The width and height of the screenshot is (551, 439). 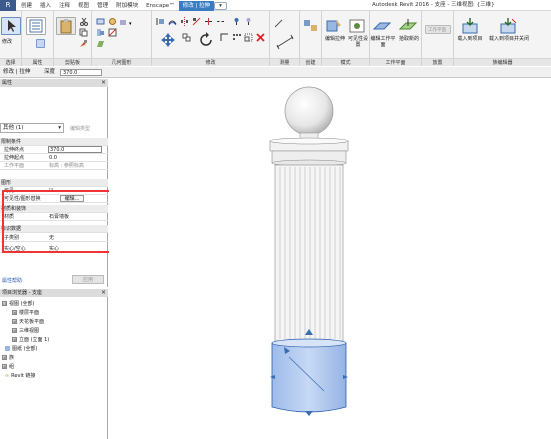 I want to click on measure-icon, so click(x=278, y=23).